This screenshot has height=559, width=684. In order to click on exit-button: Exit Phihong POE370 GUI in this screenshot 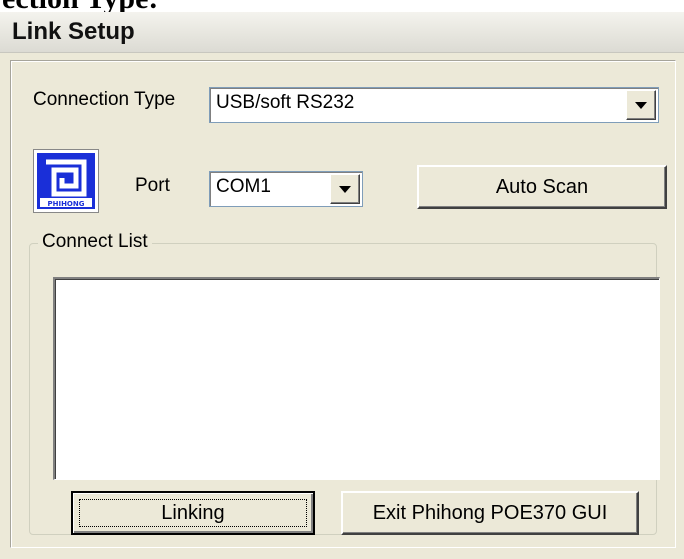, I will do `click(490, 513)`.